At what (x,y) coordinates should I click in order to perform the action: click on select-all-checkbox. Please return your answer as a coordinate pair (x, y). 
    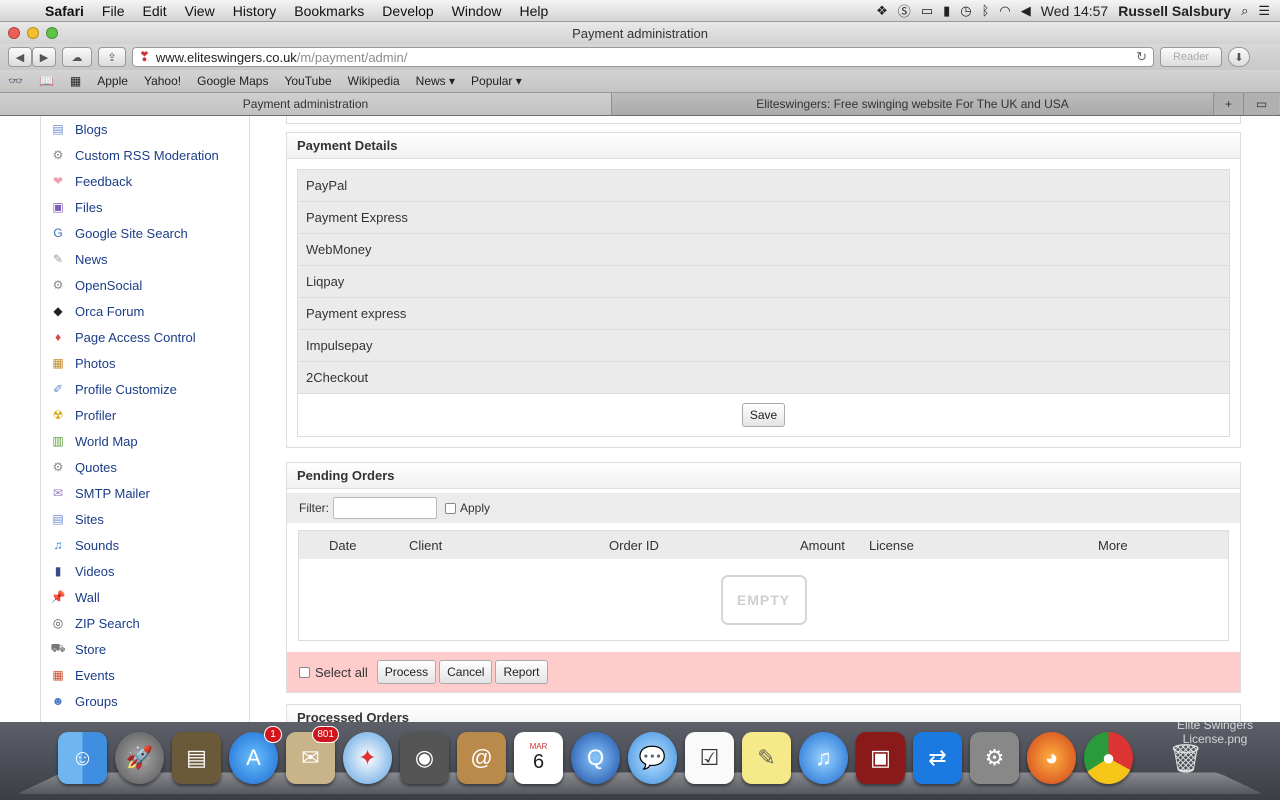
    Looking at the image, I should click on (304, 672).